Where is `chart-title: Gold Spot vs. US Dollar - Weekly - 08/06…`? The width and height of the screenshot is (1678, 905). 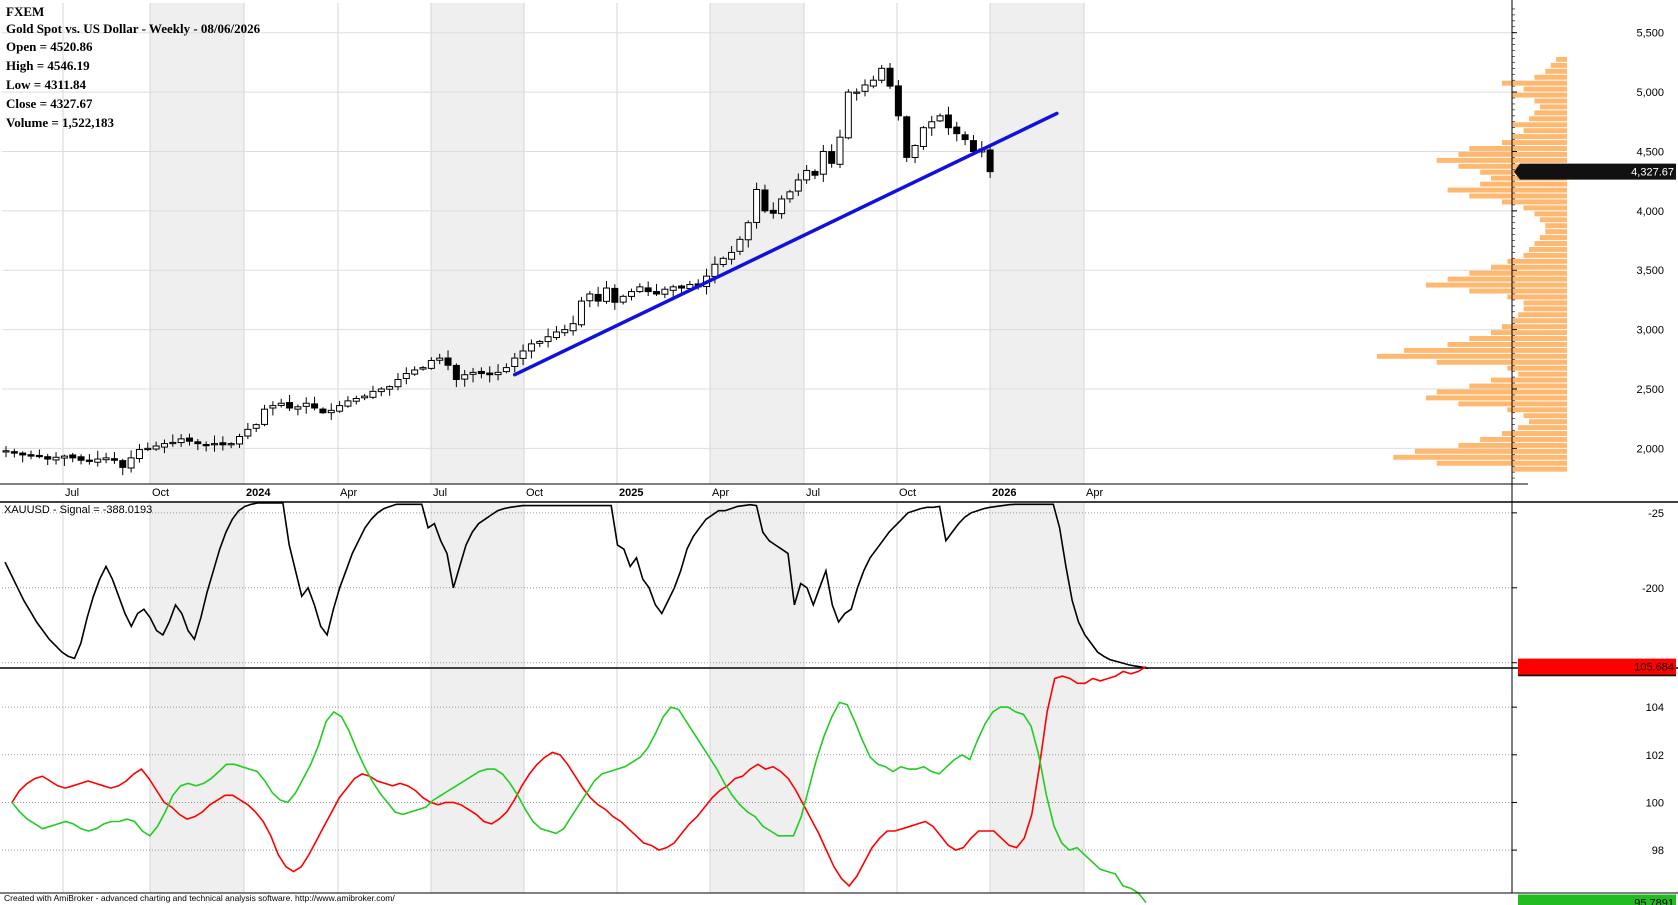 chart-title: Gold Spot vs. US Dollar - Weekly - 08/06… is located at coordinates (133, 28).